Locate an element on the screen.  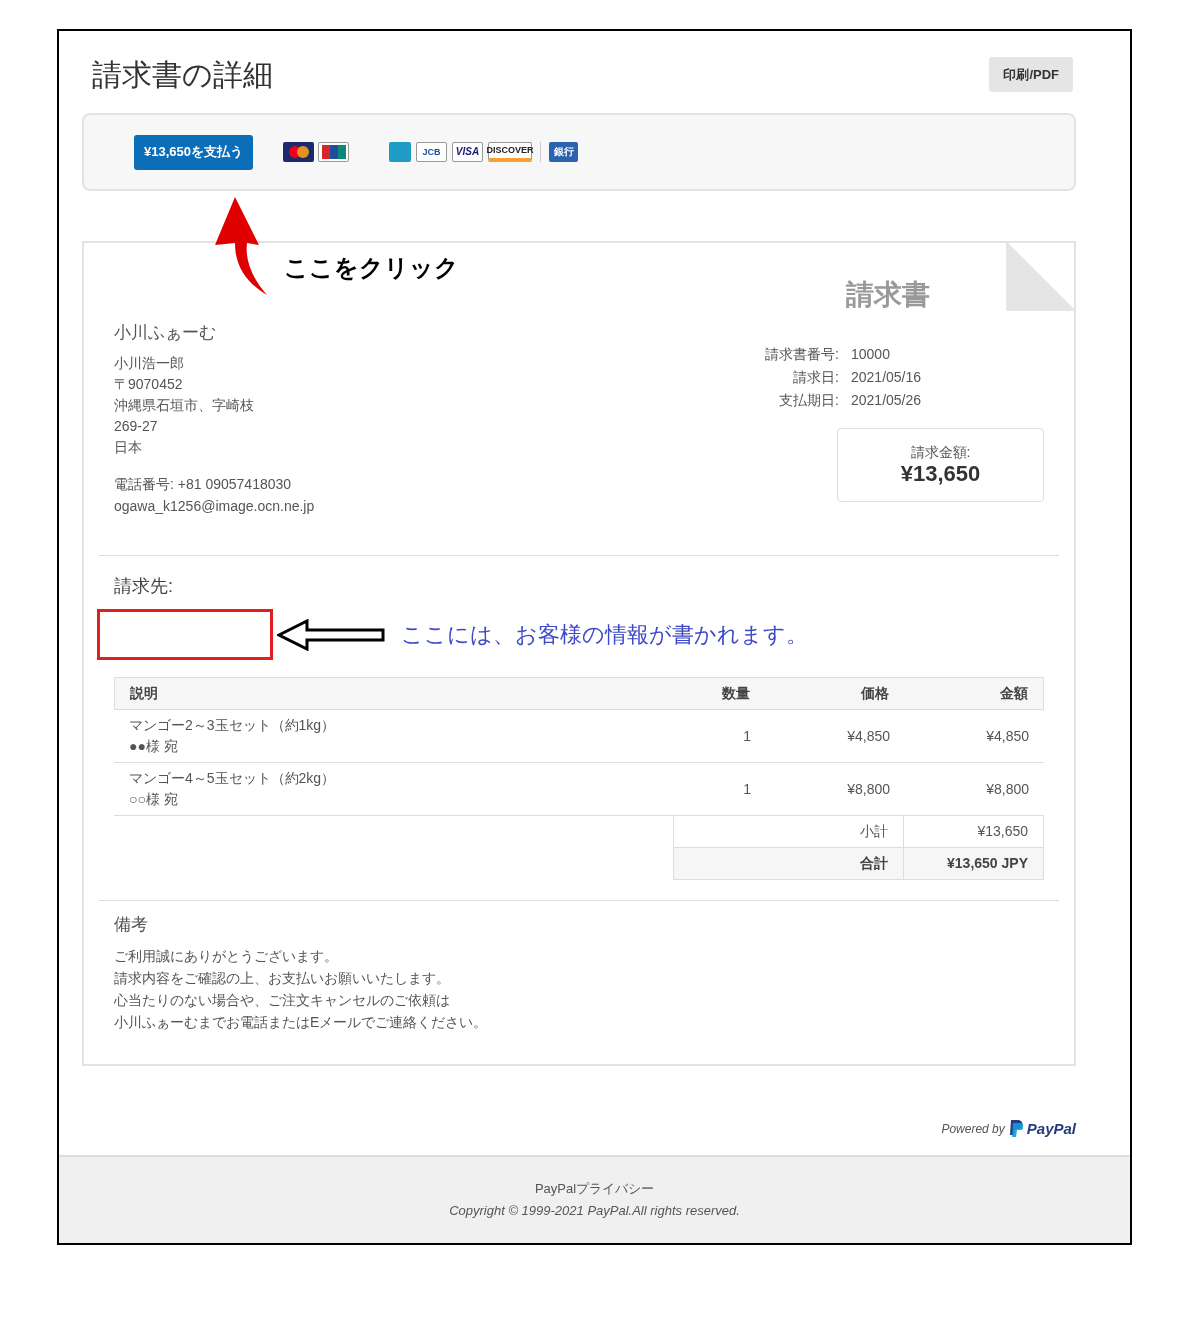
card-logo: DISCOVER is located at coordinates (510, 152).